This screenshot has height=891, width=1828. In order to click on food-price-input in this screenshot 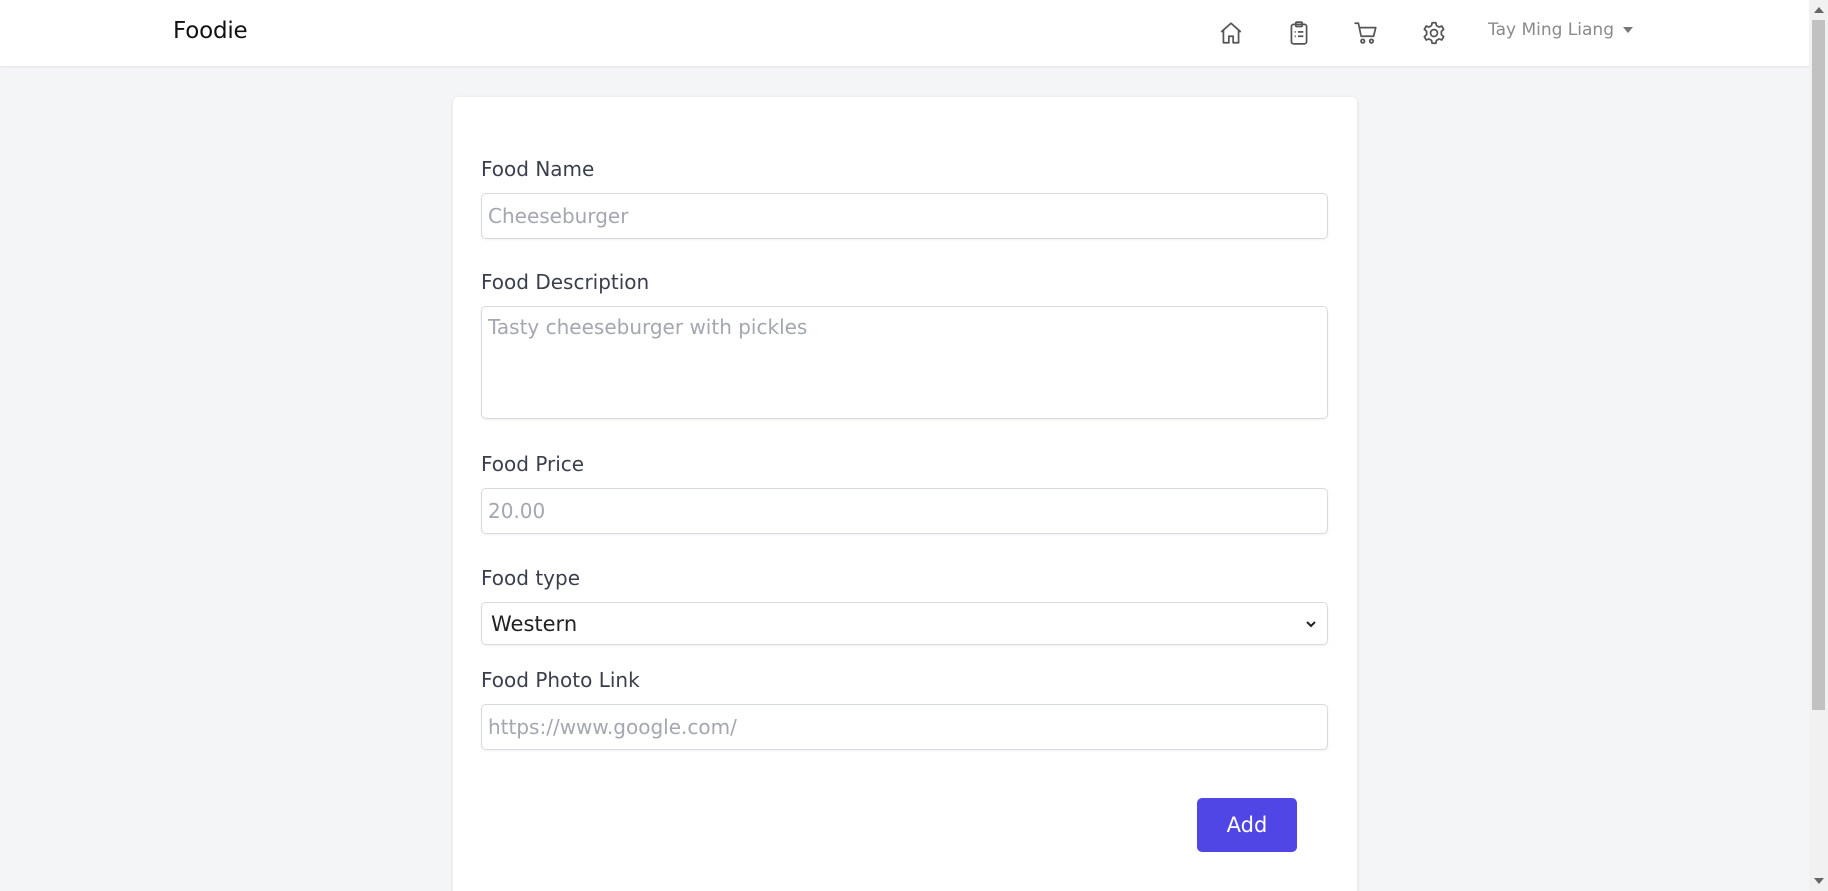, I will do `click(904, 511)`.